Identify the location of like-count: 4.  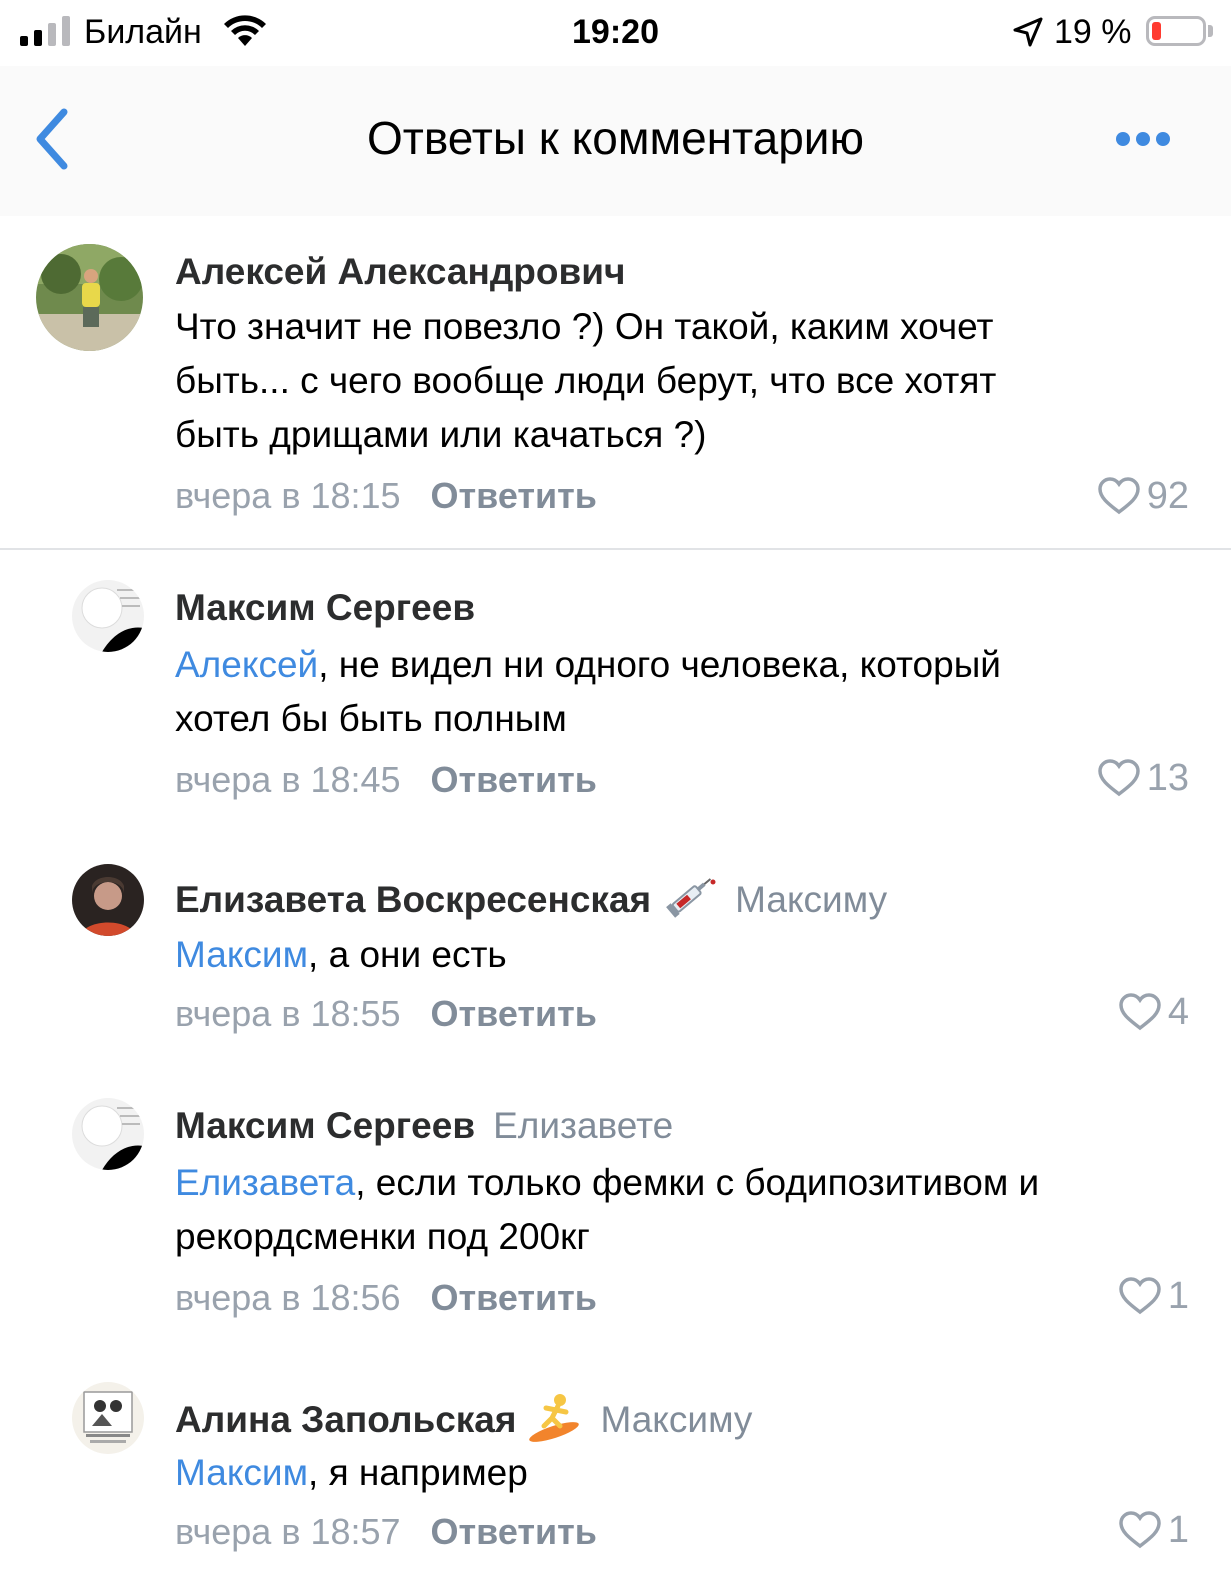
(1178, 1012).